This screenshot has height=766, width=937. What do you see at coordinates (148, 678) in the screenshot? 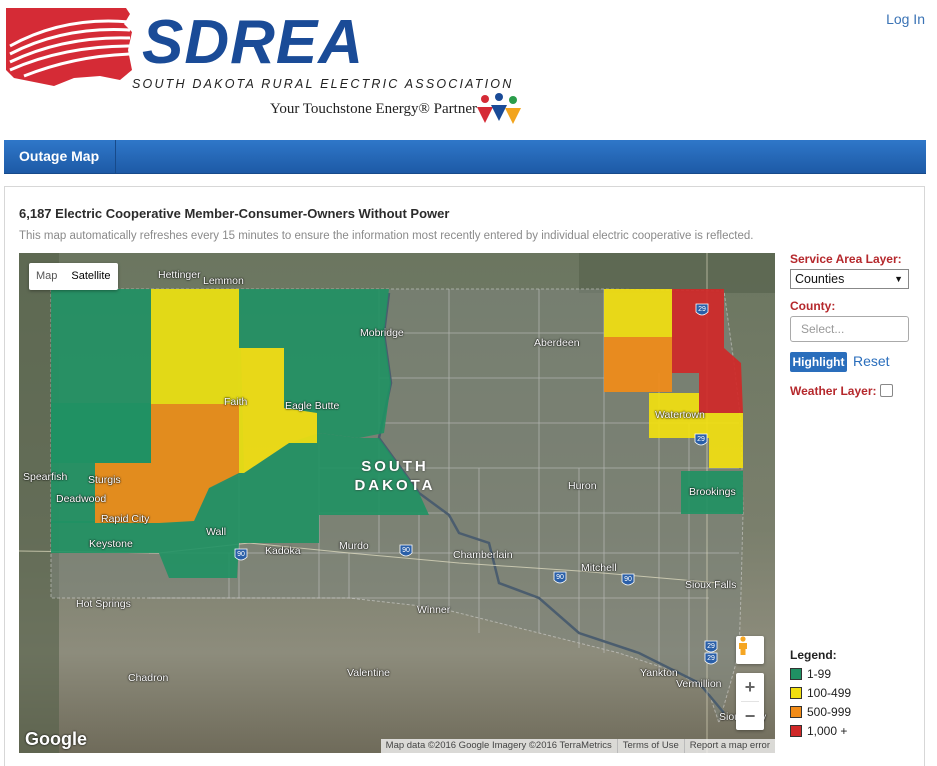
I see `city-label: Chadron` at bounding box center [148, 678].